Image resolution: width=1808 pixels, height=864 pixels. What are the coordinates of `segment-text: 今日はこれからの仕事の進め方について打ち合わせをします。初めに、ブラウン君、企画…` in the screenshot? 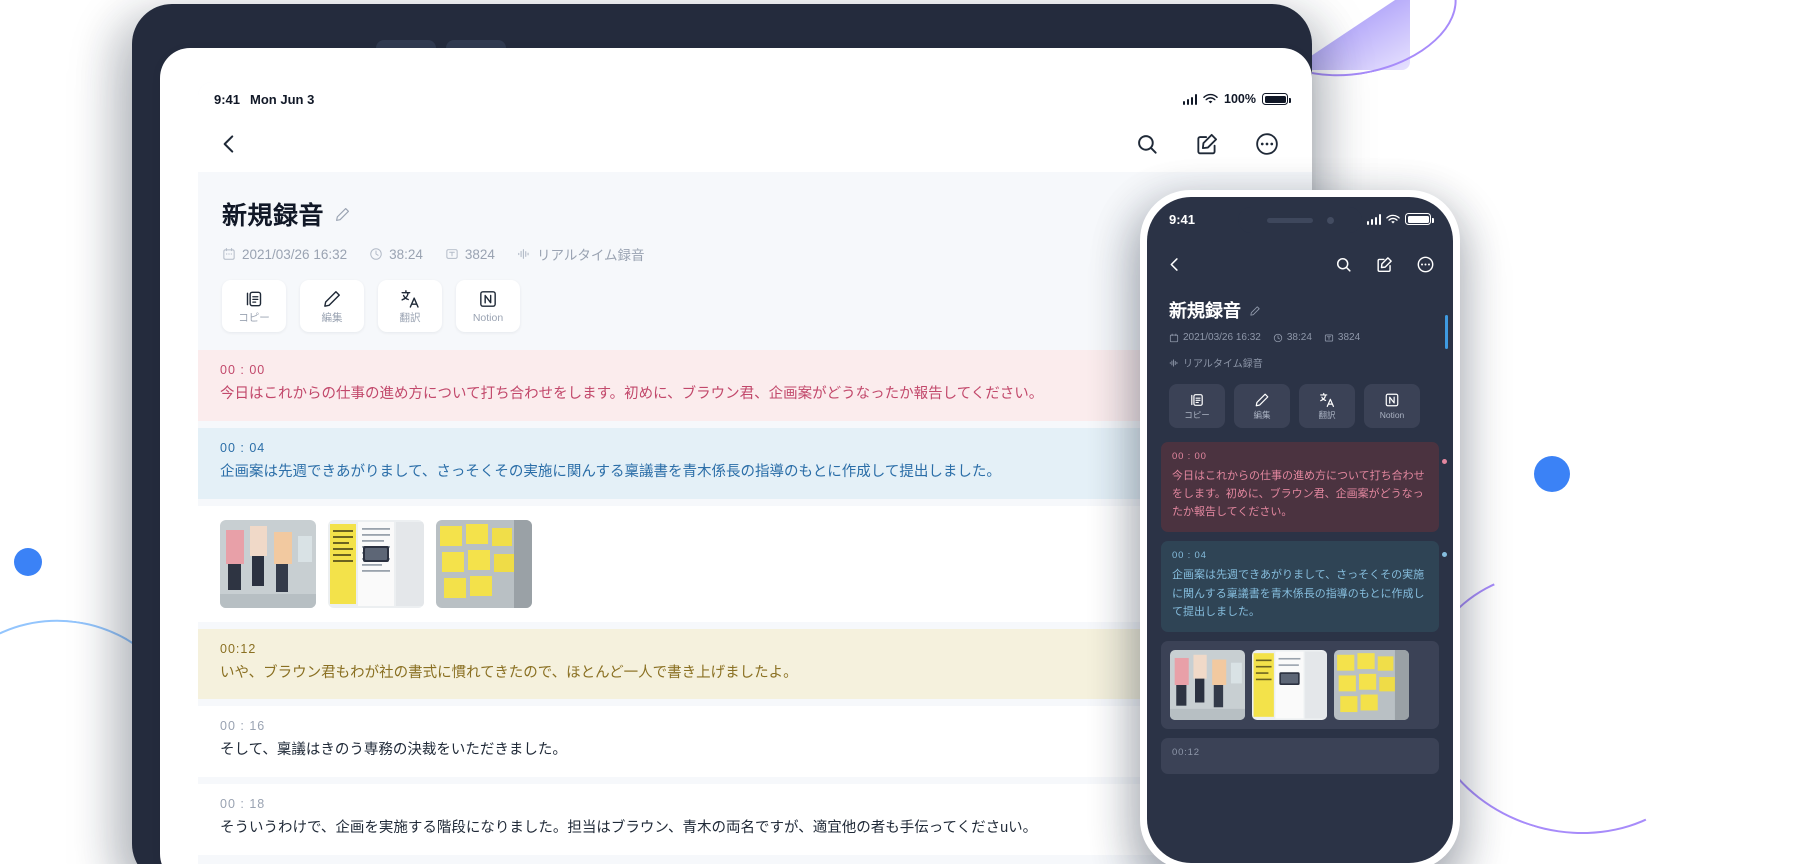 It's located at (1298, 494).